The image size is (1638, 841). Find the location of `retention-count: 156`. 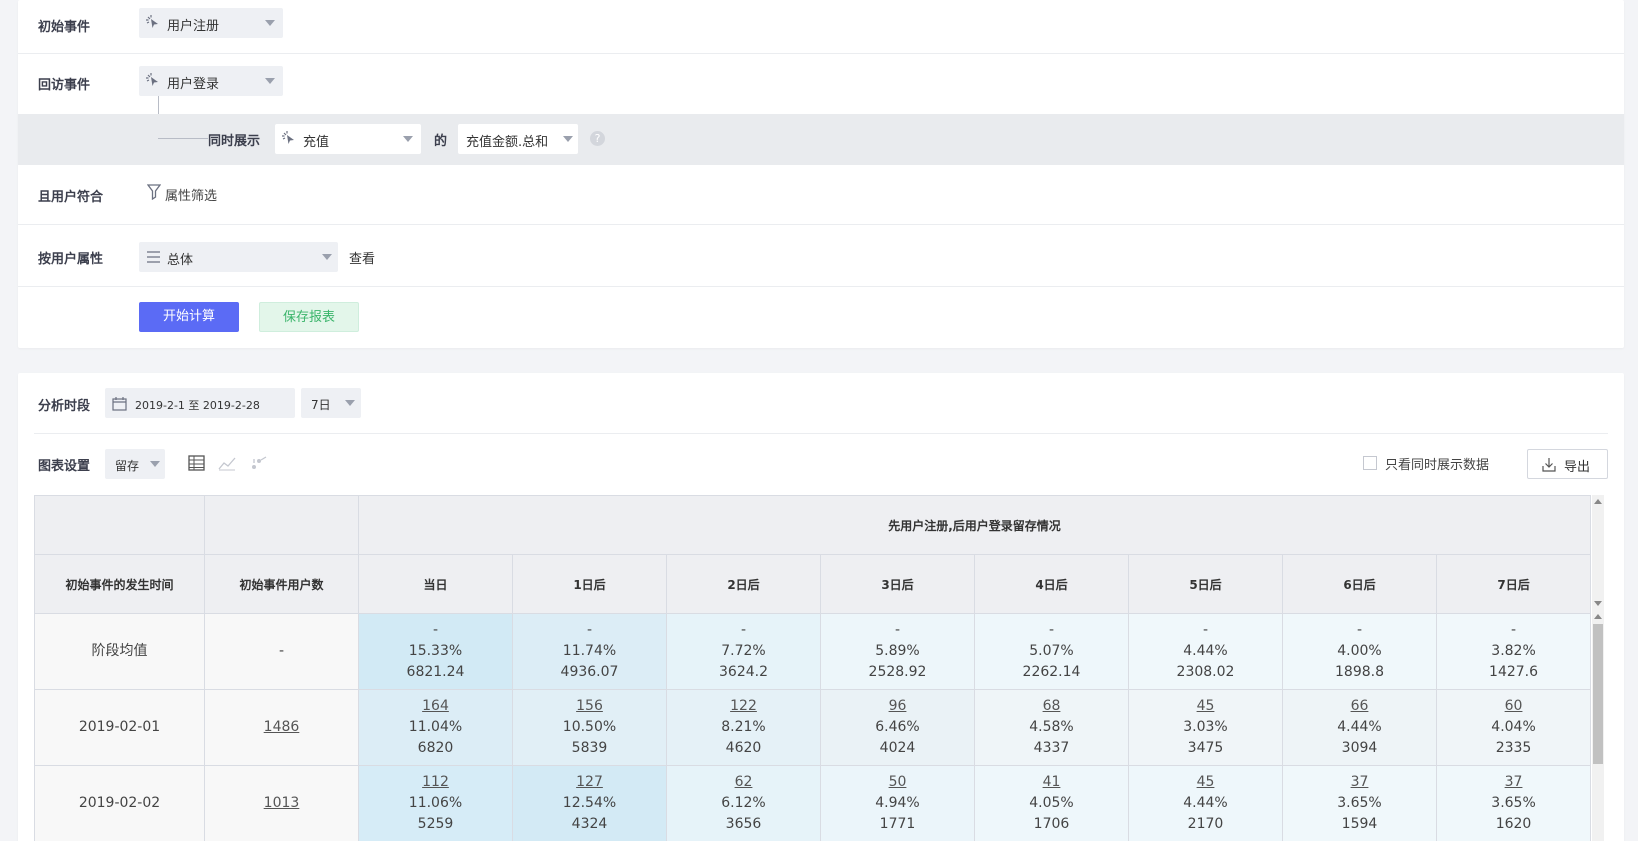

retention-count: 156 is located at coordinates (589, 706).